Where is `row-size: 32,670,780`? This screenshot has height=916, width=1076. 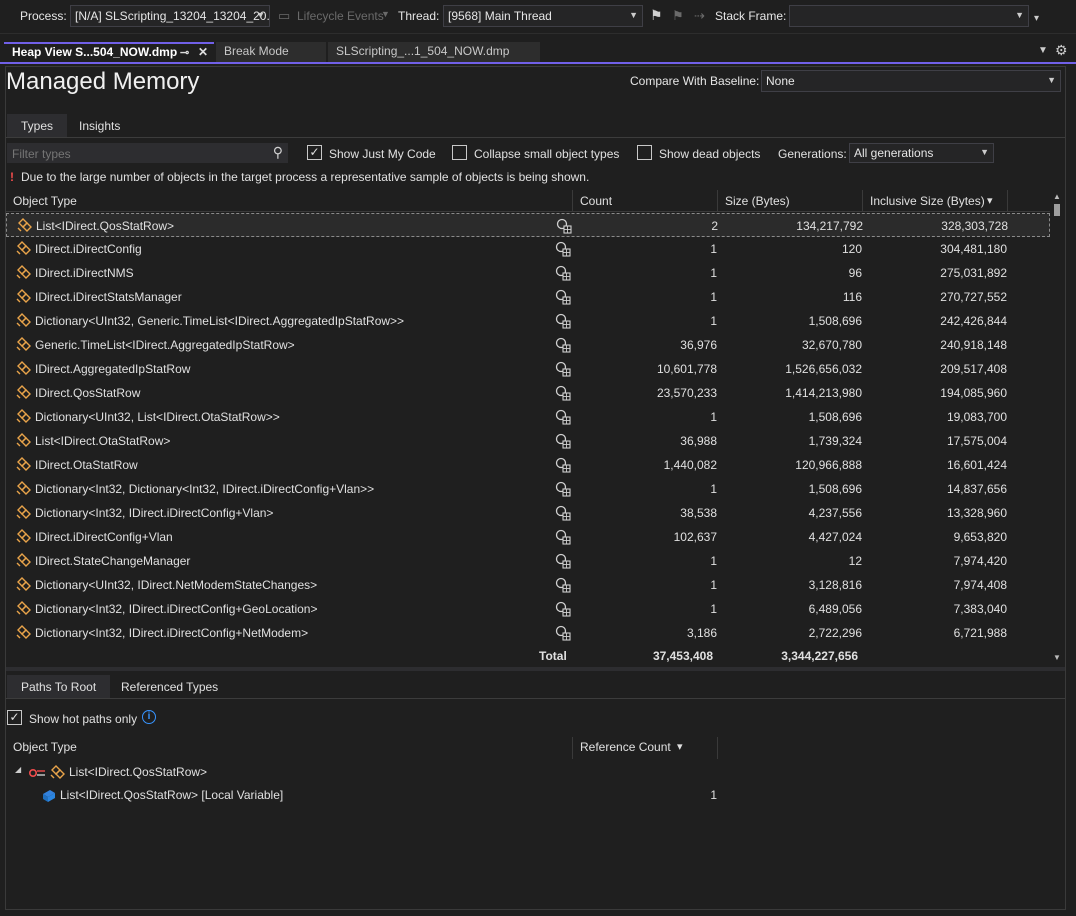
row-size: 32,670,780 is located at coordinates (831, 345).